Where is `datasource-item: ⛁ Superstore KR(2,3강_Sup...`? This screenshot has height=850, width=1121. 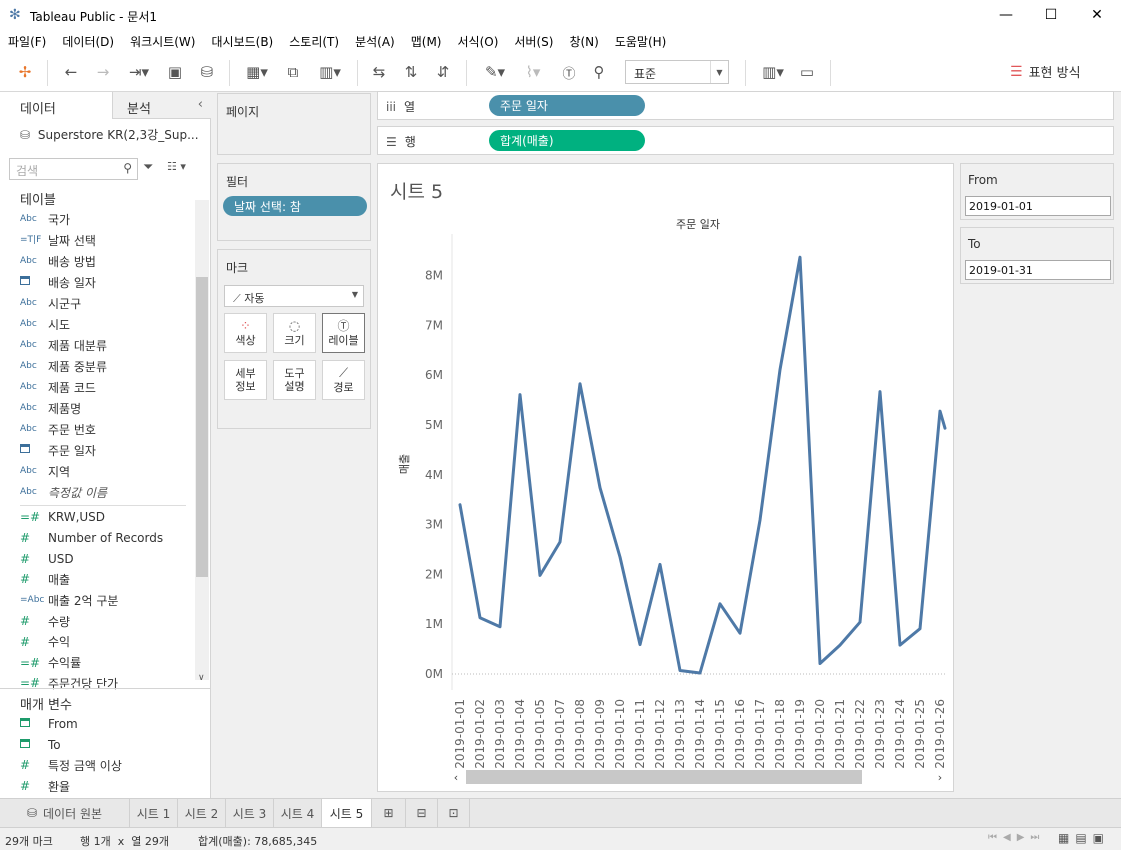
datasource-item: ⛁ Superstore KR(2,3강_Sup... is located at coordinates (109, 134).